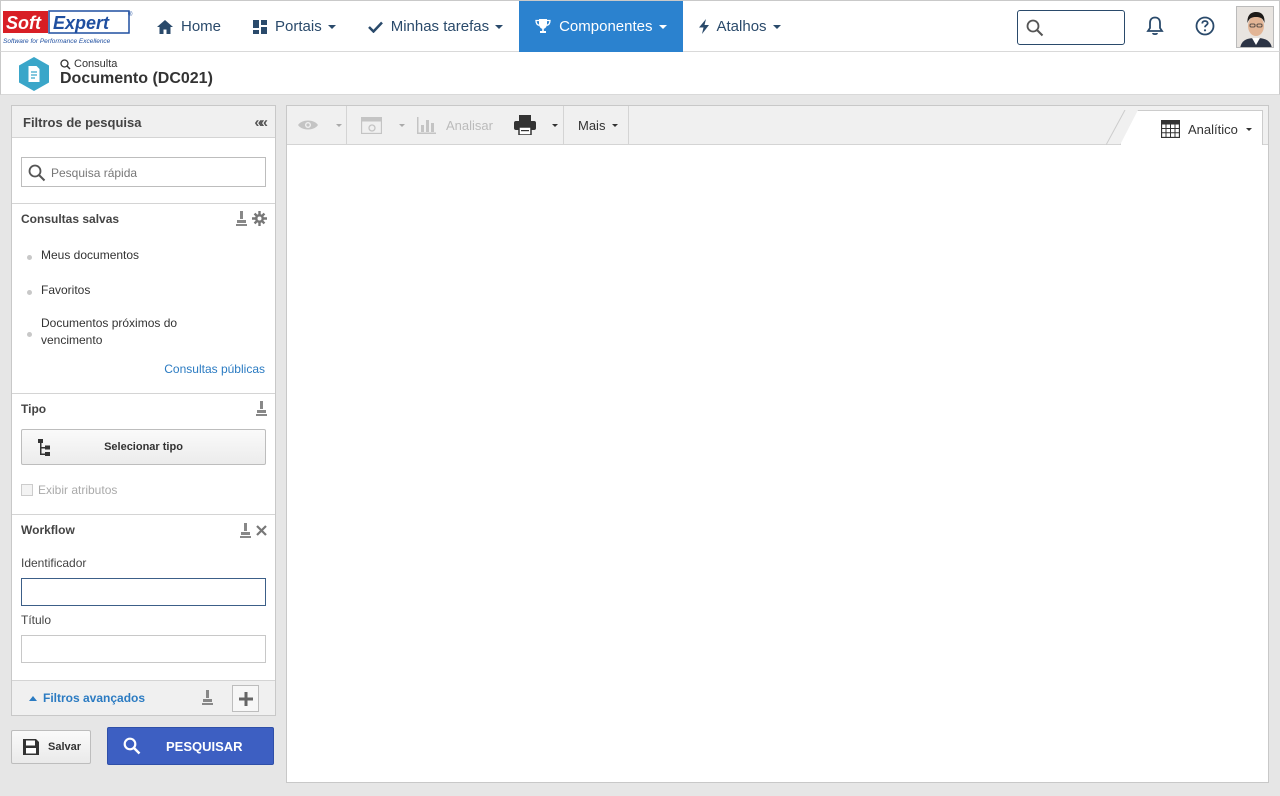  Describe the element at coordinates (126, 255) in the screenshot. I see `saved-query-item: Meus documentos` at that location.